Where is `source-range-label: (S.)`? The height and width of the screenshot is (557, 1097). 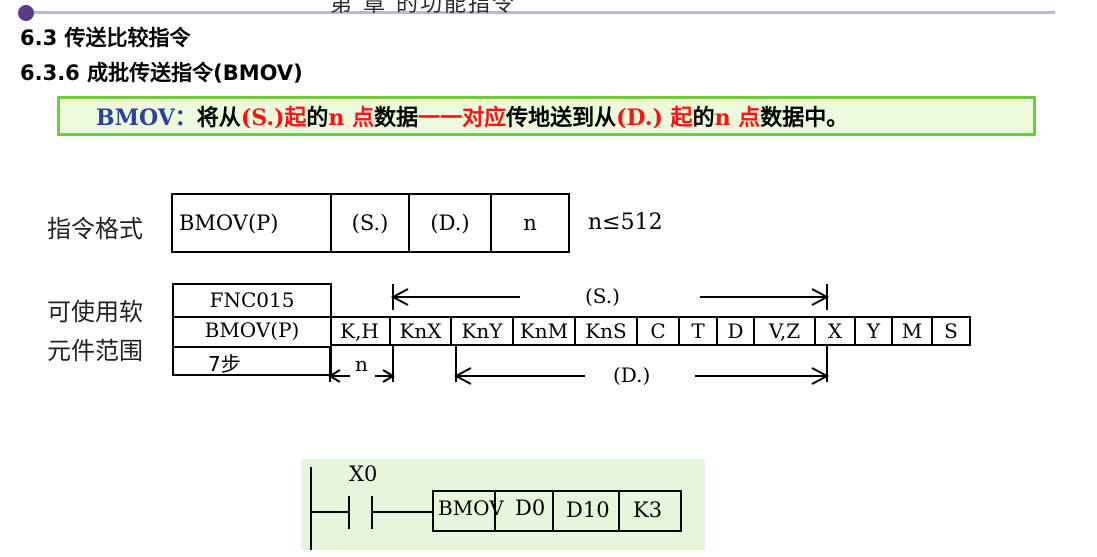
source-range-label: (S.) is located at coordinates (602, 296).